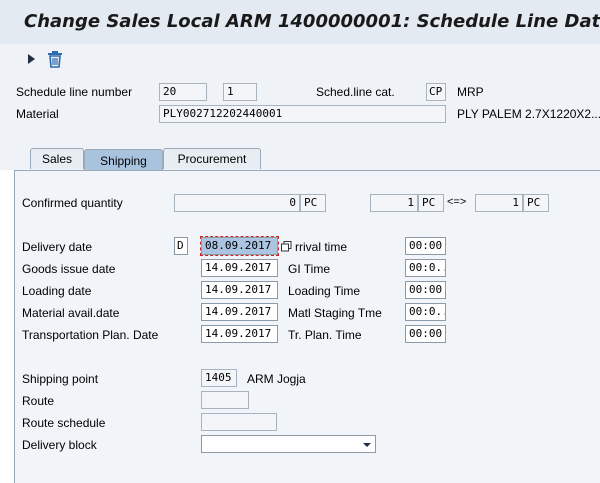 This screenshot has height=483, width=600. What do you see at coordinates (300, 59) in the screenshot?
I see `toolbar` at bounding box center [300, 59].